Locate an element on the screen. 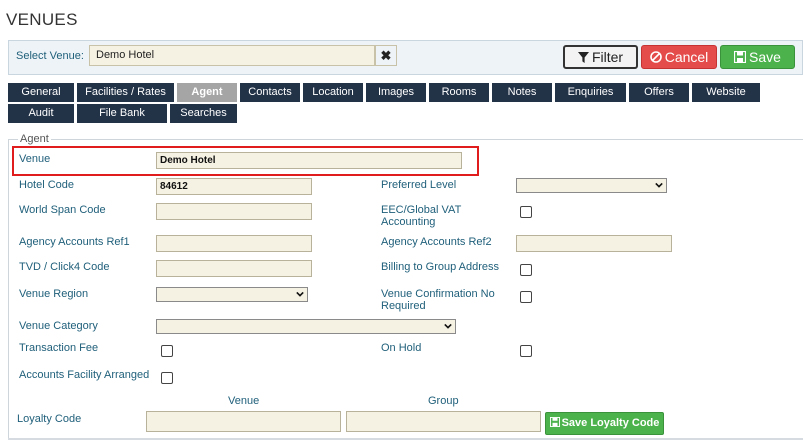  tab-file-bank: File Bank is located at coordinates (122, 113).